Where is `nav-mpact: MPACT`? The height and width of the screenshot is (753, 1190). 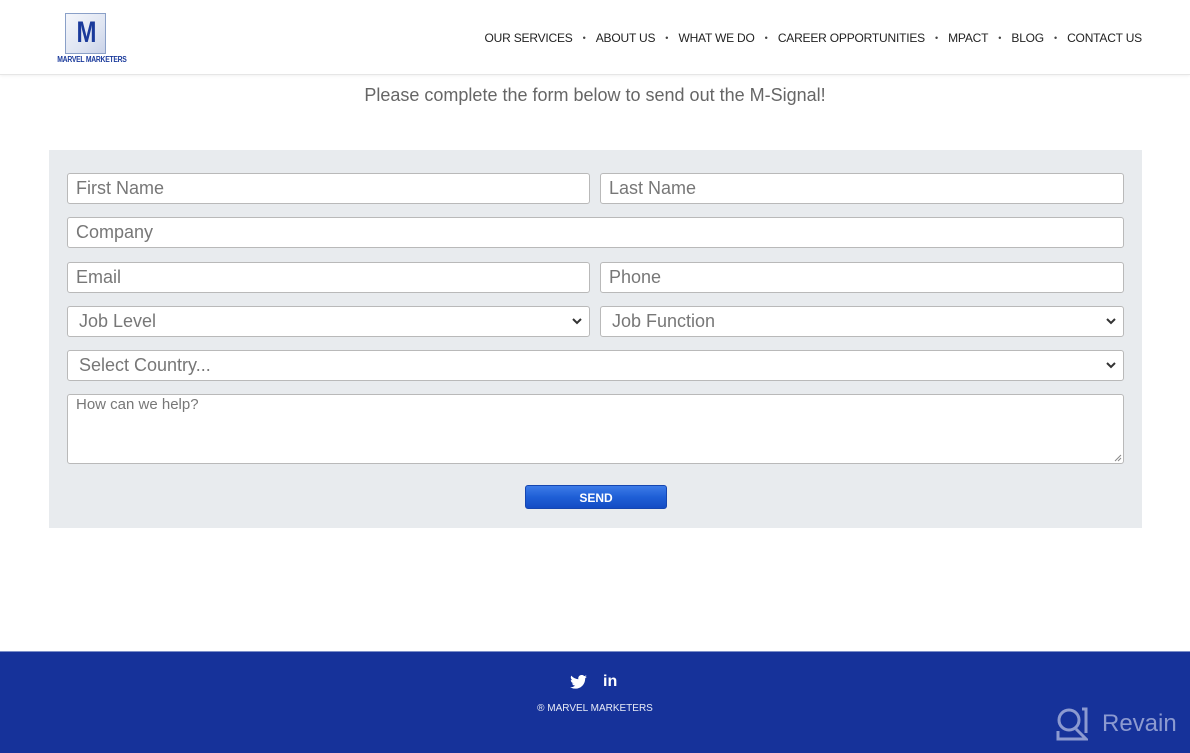
nav-mpact: MPACT is located at coordinates (968, 38).